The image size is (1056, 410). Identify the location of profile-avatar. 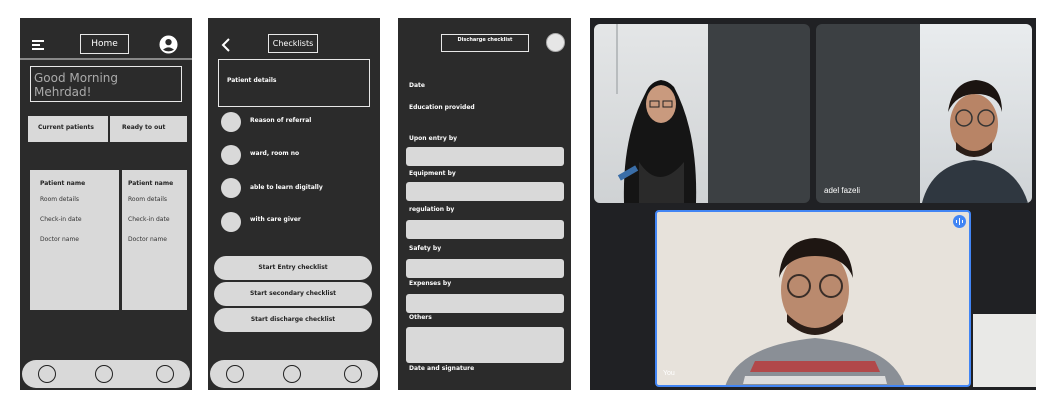
(555, 42).